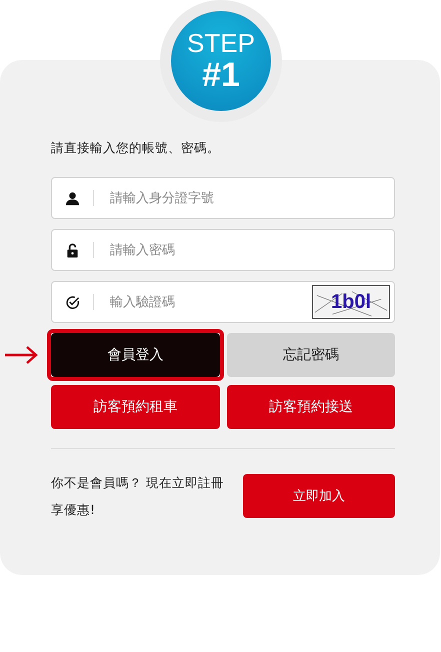 This screenshot has width=441, height=652. What do you see at coordinates (351, 302) in the screenshot?
I see `captcha-text: 1b0l` at bounding box center [351, 302].